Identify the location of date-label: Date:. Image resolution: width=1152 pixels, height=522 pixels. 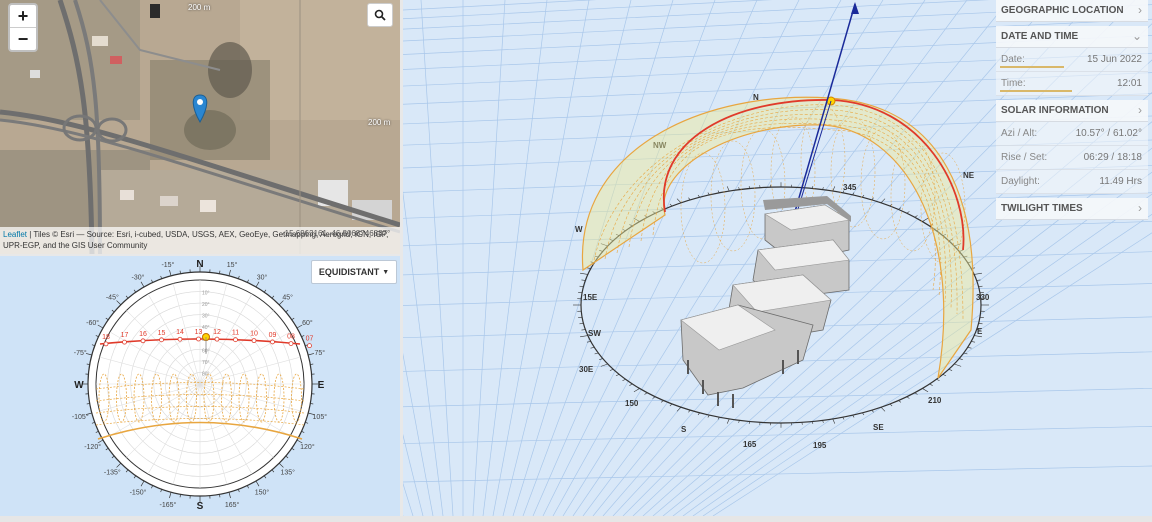
(1013, 59).